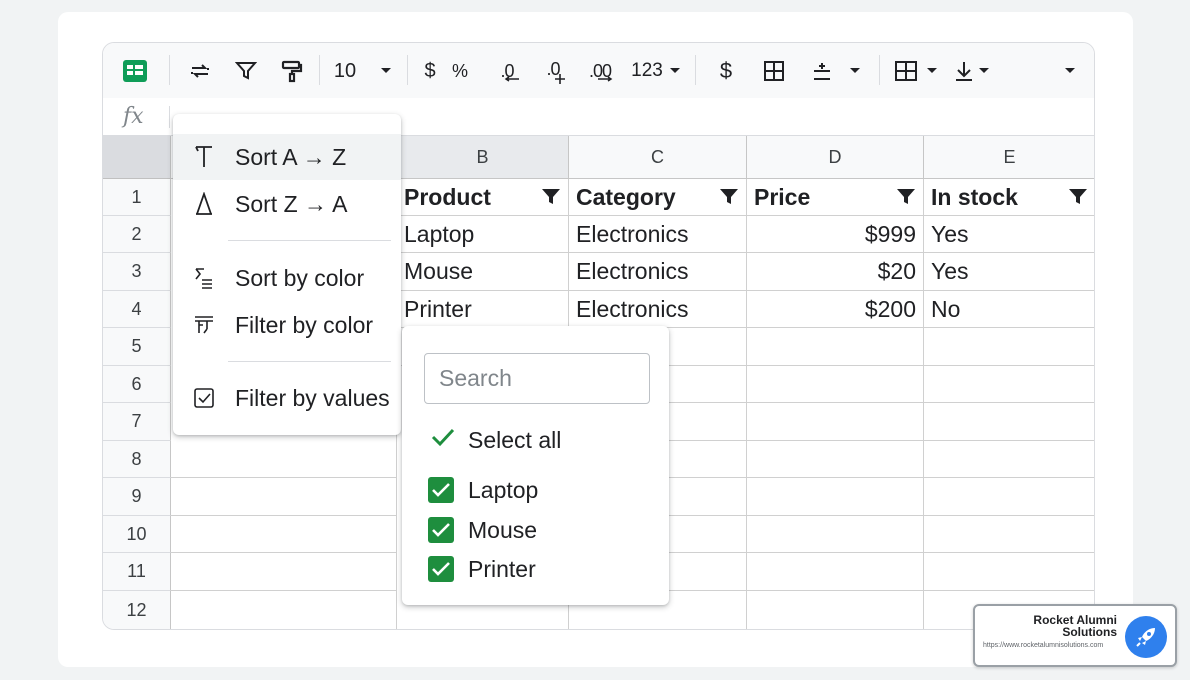 This screenshot has width=1190, height=680. I want to click on arrow-left-icon, so click(511, 78).